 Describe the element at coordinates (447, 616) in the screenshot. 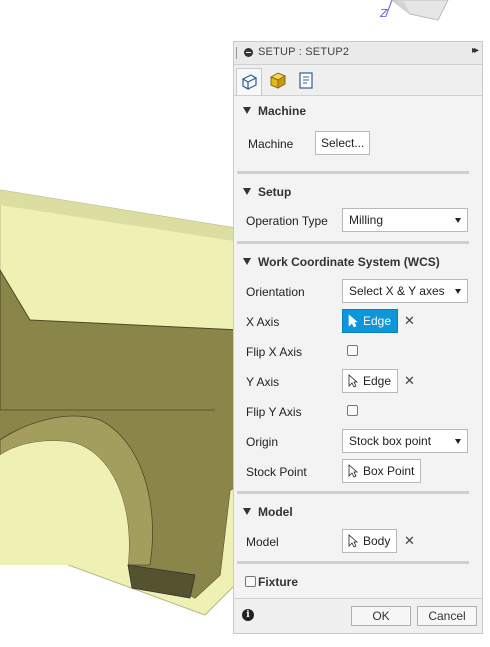

I see `cancel-button: Cancel` at that location.